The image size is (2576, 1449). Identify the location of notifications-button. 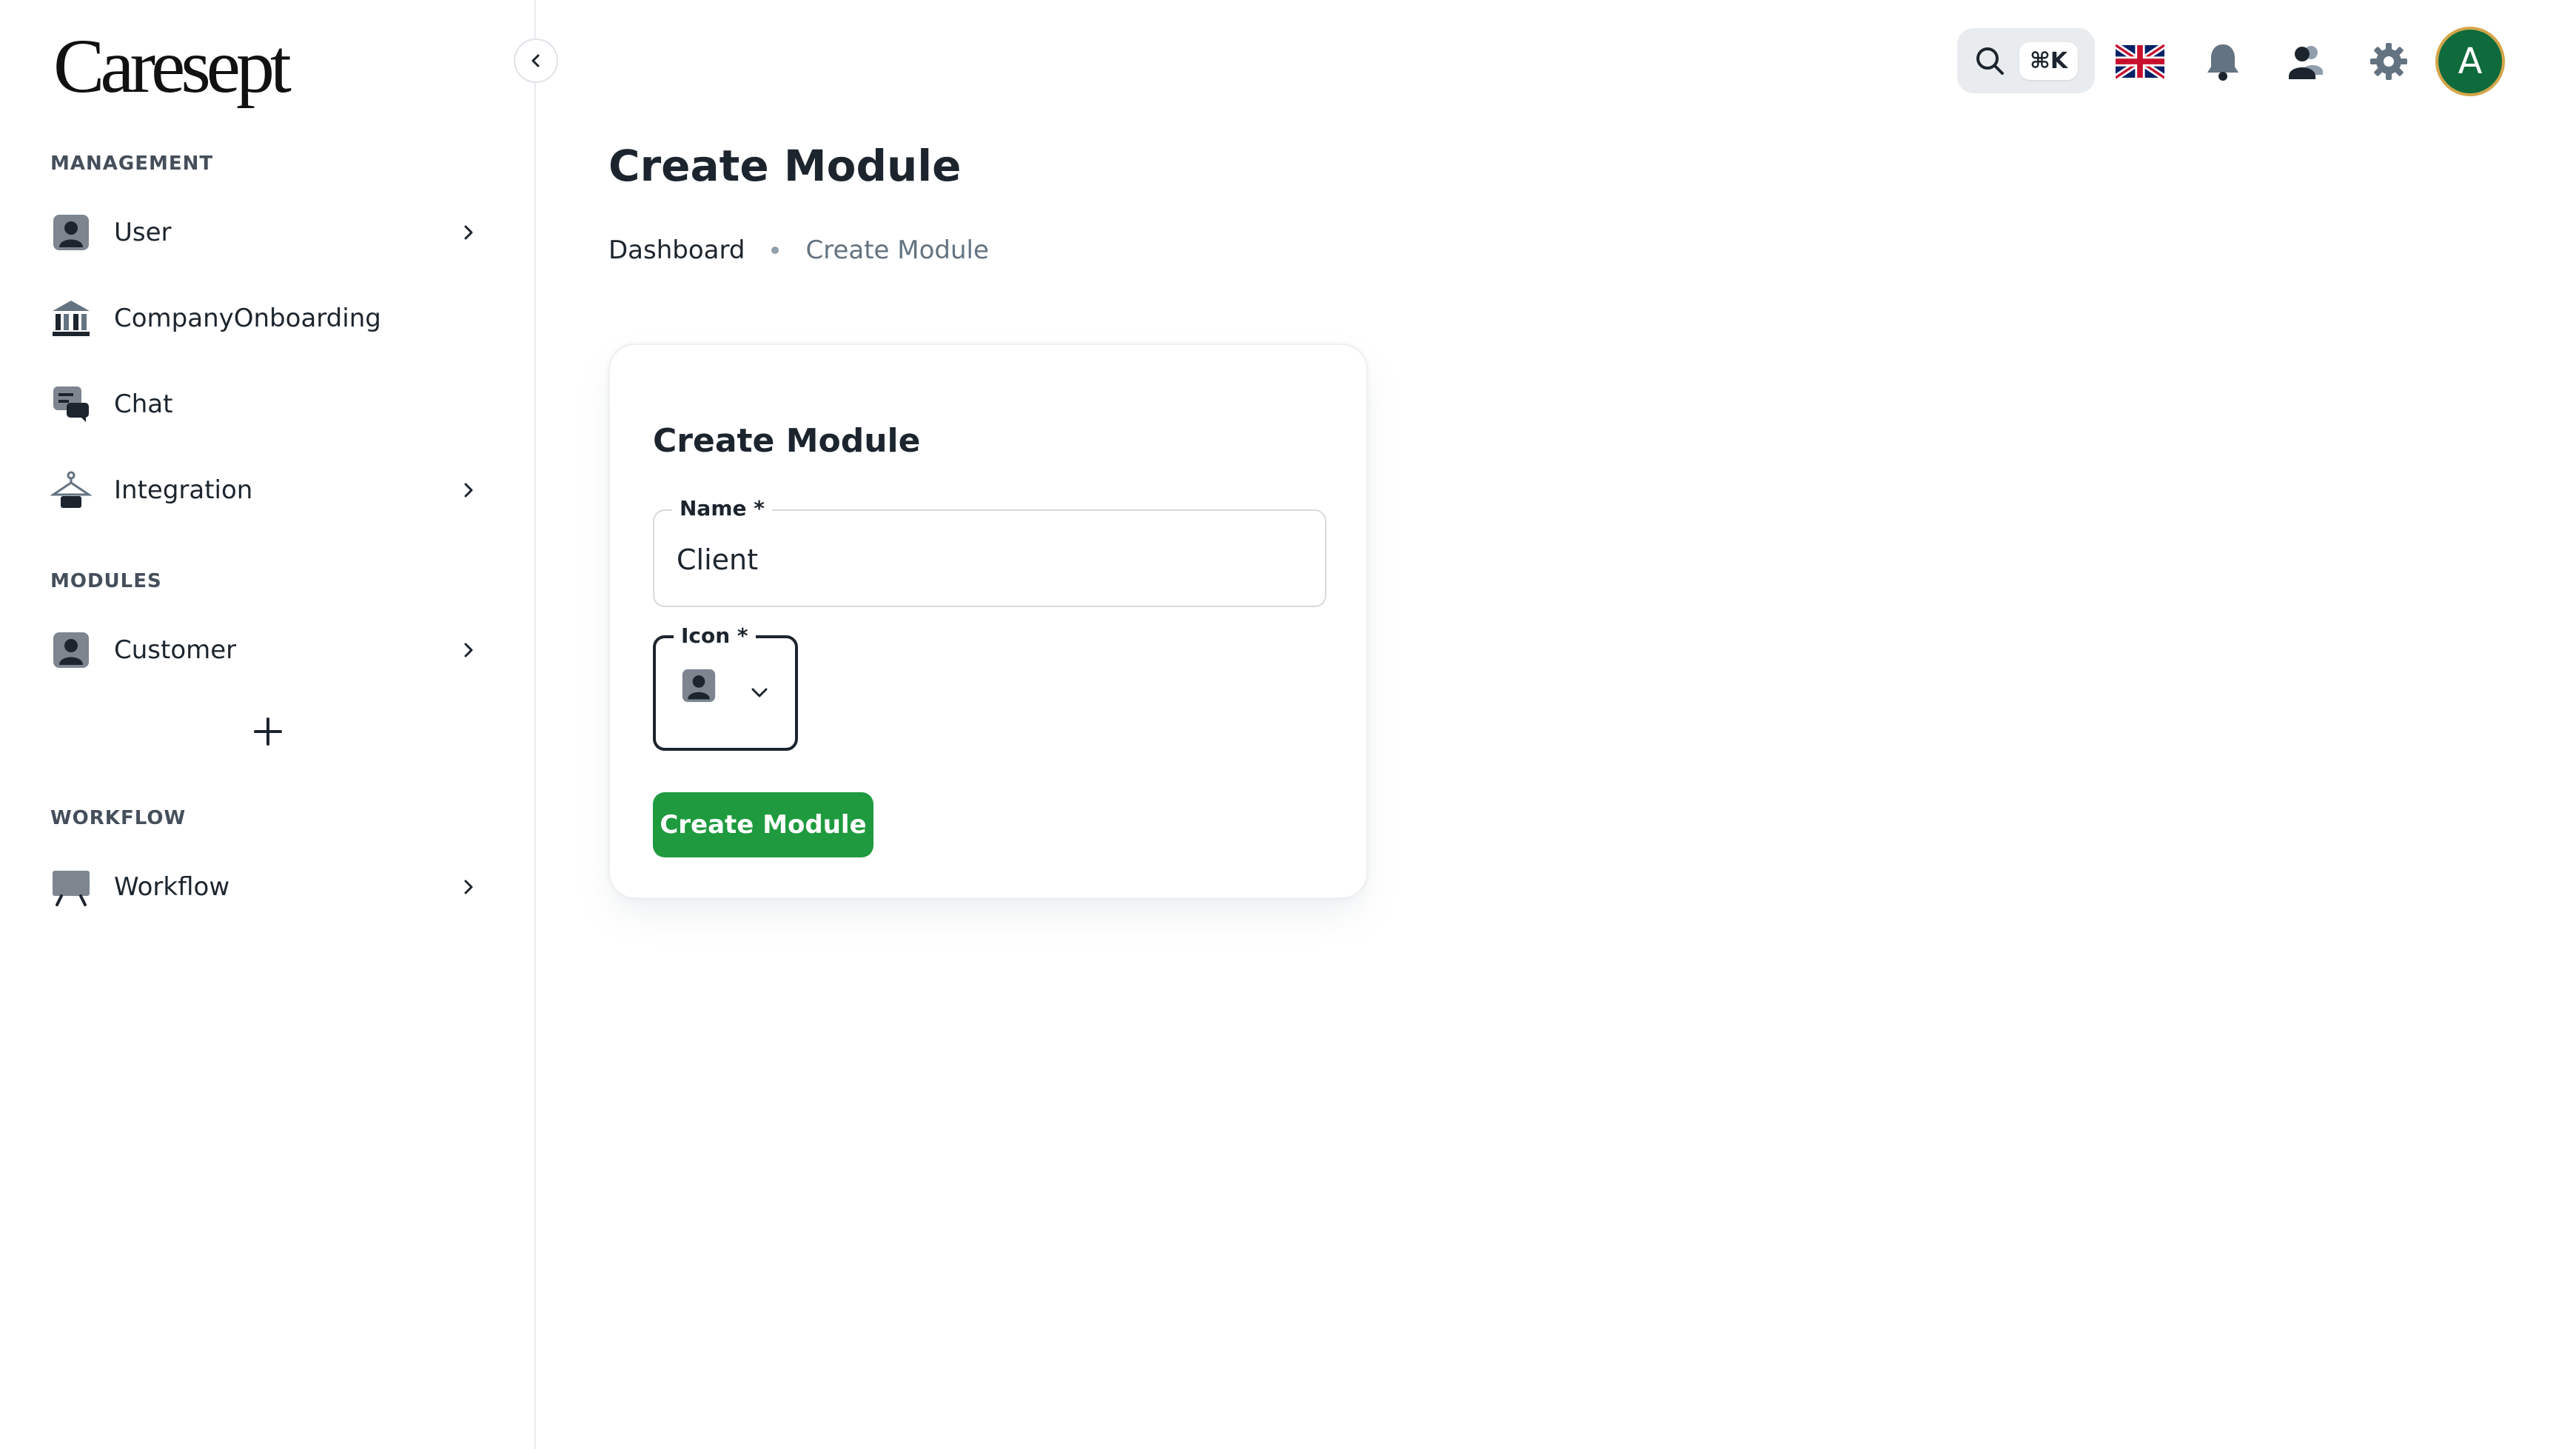
(2222, 62).